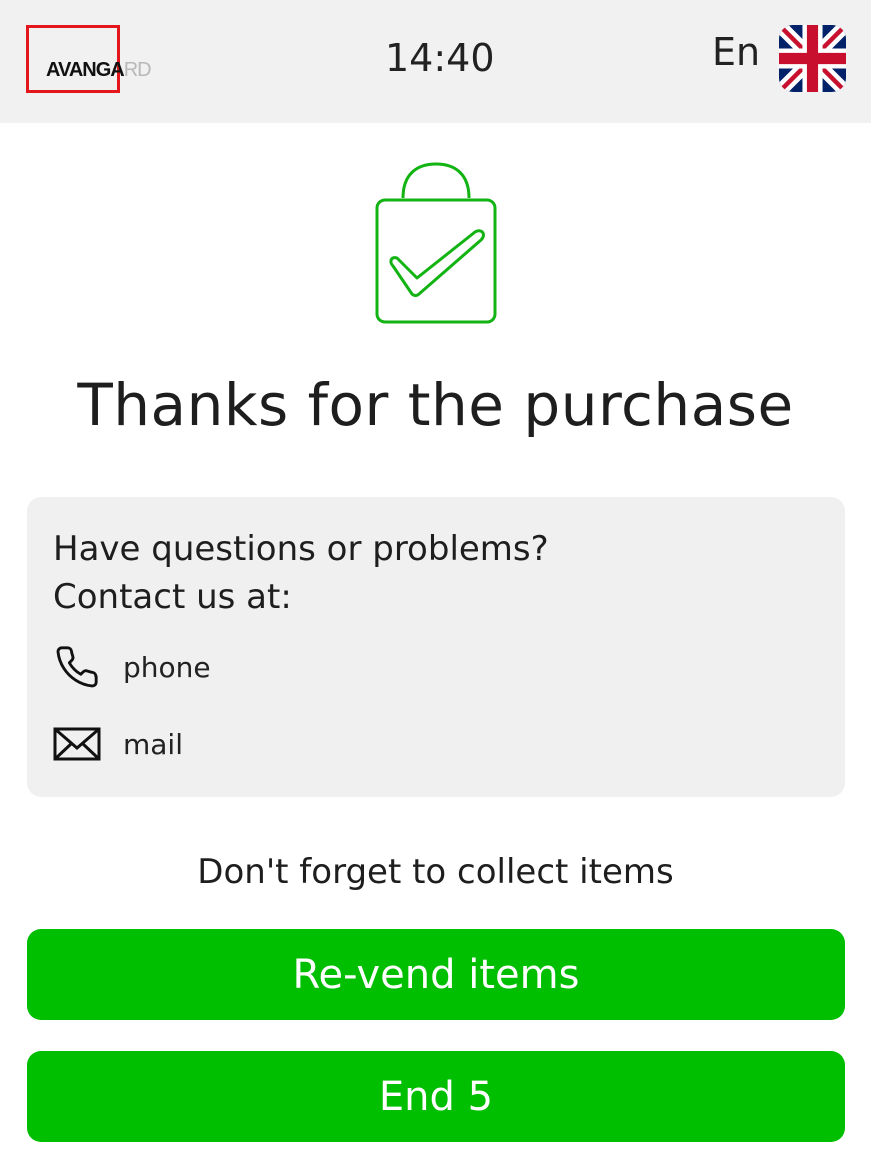 Image resolution: width=871 pixels, height=1164 pixels. Describe the element at coordinates (99, 70) in the screenshot. I see `logo-text: AVANGARD` at that location.